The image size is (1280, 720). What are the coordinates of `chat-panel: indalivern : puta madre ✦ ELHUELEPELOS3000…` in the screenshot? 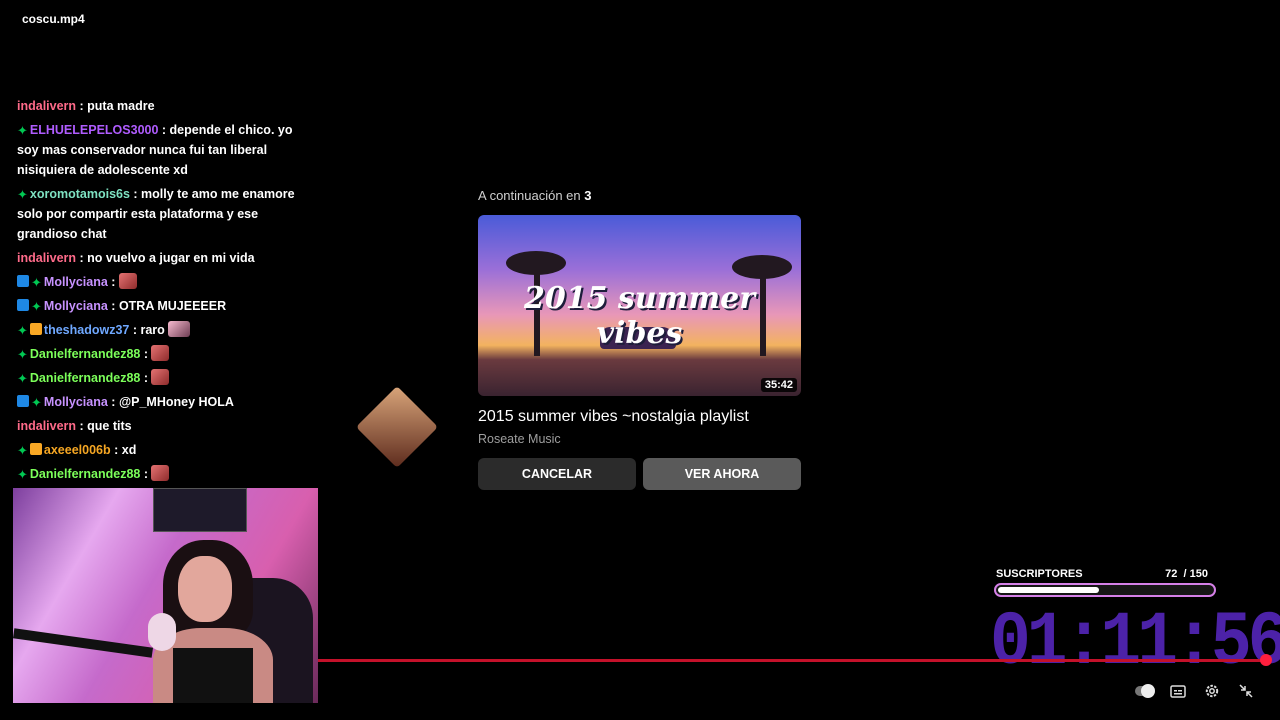 It's located at (160, 274).